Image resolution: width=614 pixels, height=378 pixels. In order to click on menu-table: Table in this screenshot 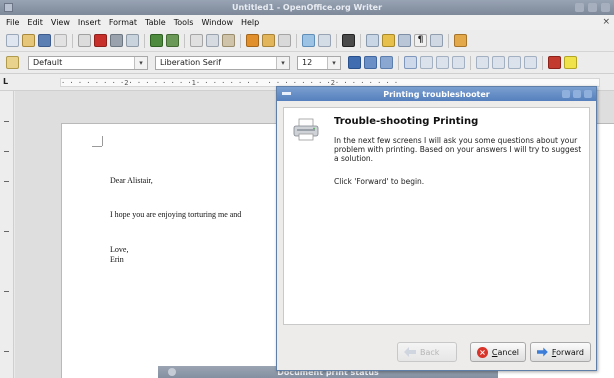, I will do `click(155, 22)`.